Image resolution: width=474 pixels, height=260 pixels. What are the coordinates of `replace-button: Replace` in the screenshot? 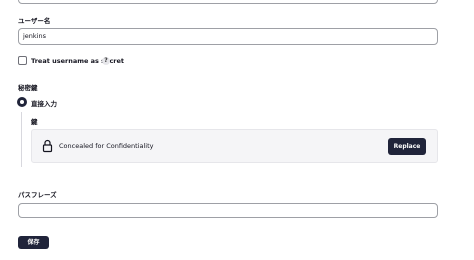 It's located at (407, 146).